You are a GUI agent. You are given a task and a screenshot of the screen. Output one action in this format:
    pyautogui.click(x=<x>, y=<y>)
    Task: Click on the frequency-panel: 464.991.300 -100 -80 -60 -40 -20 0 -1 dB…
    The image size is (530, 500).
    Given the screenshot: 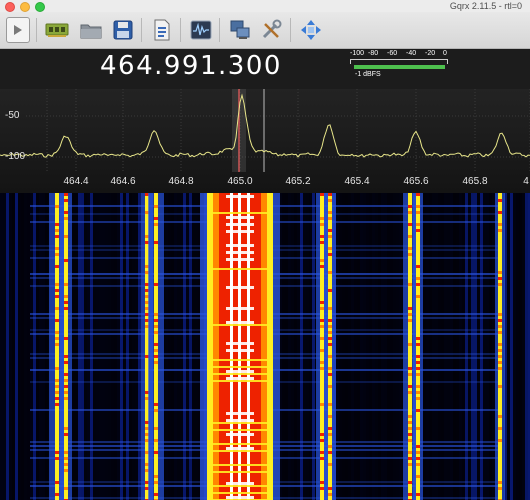 What is the action you would take?
    pyautogui.click(x=265, y=69)
    